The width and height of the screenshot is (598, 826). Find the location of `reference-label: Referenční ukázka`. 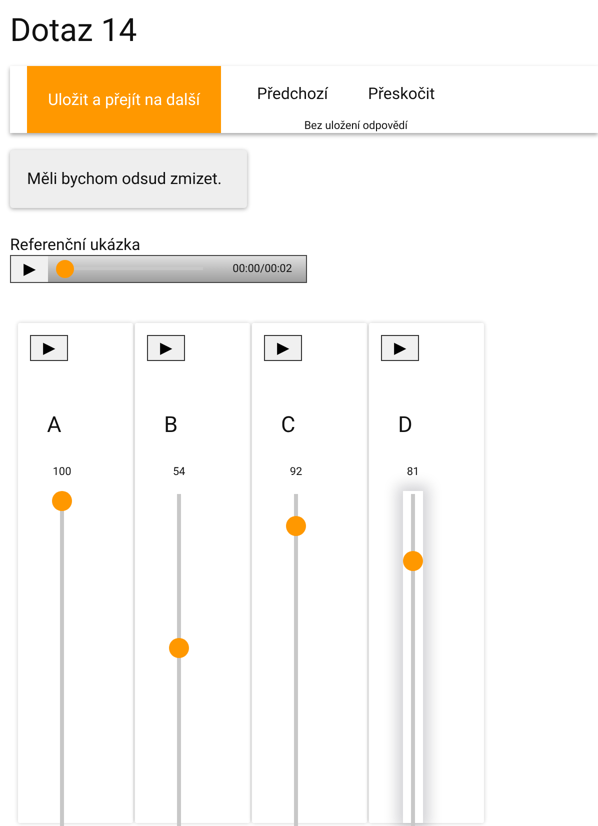

reference-label: Referenční ukázka is located at coordinates (75, 245).